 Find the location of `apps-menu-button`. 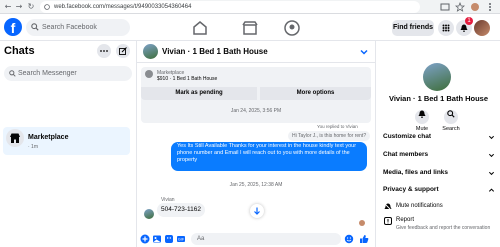

apps-menu-button is located at coordinates (446, 28).